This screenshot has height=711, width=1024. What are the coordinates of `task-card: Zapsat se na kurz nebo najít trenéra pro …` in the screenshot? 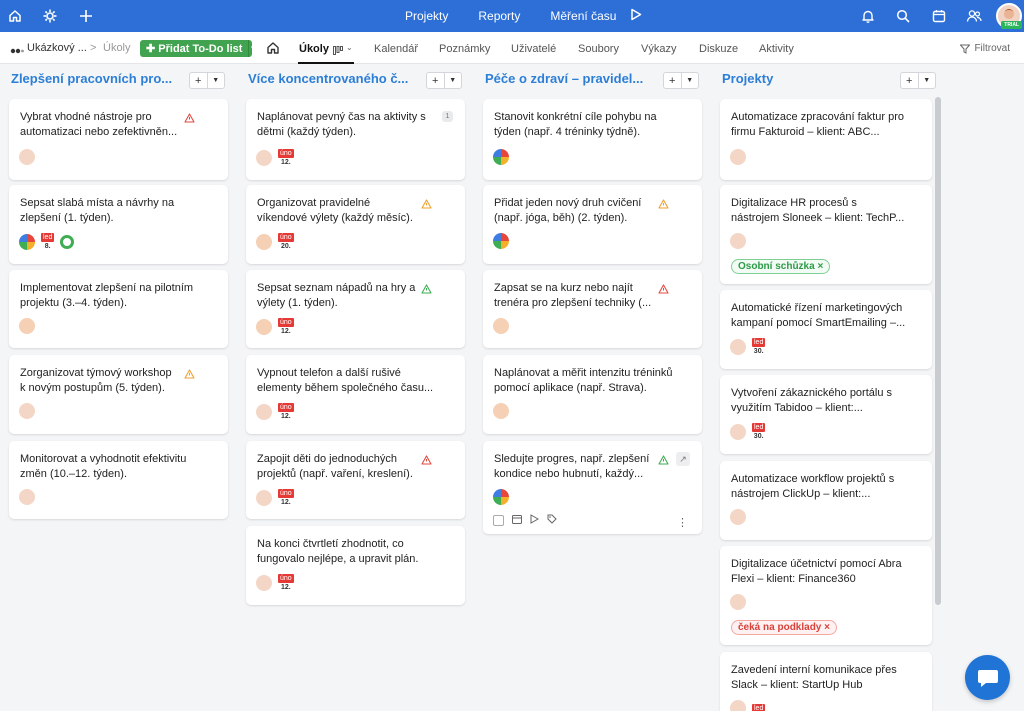 It's located at (592, 309).